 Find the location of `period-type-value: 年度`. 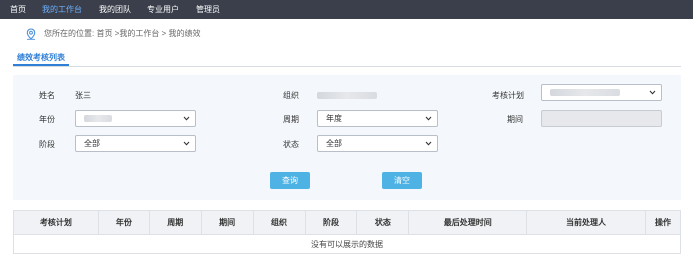

period-type-value: 年度 is located at coordinates (334, 118).